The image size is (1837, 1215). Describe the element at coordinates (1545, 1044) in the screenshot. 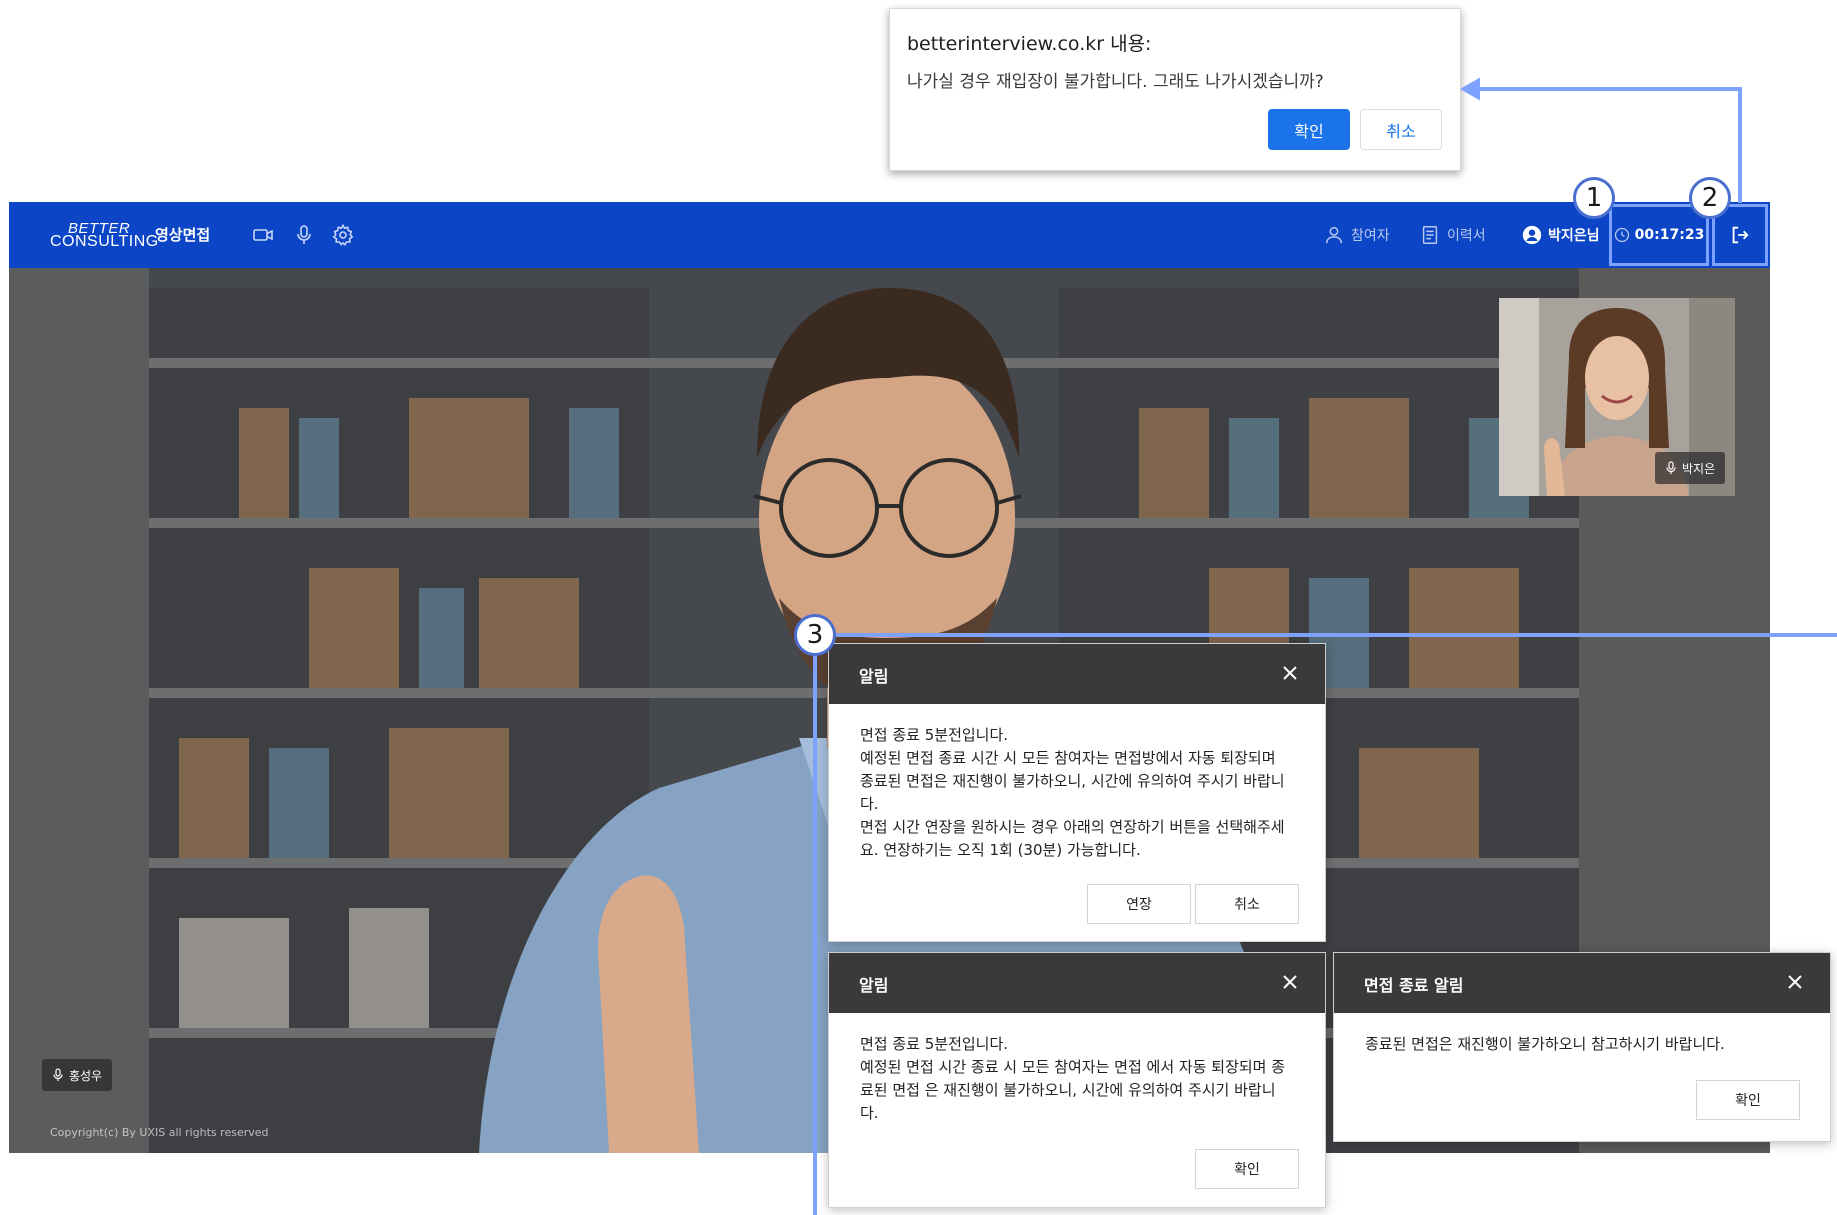

I see `ended-message: 종료된 면접은 재진행이 불가하오니 참고하시기 바랍니다.` at that location.